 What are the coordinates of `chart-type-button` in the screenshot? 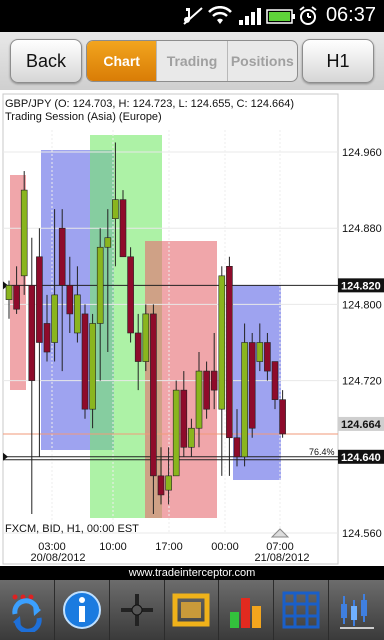 It's located at (356, 610).